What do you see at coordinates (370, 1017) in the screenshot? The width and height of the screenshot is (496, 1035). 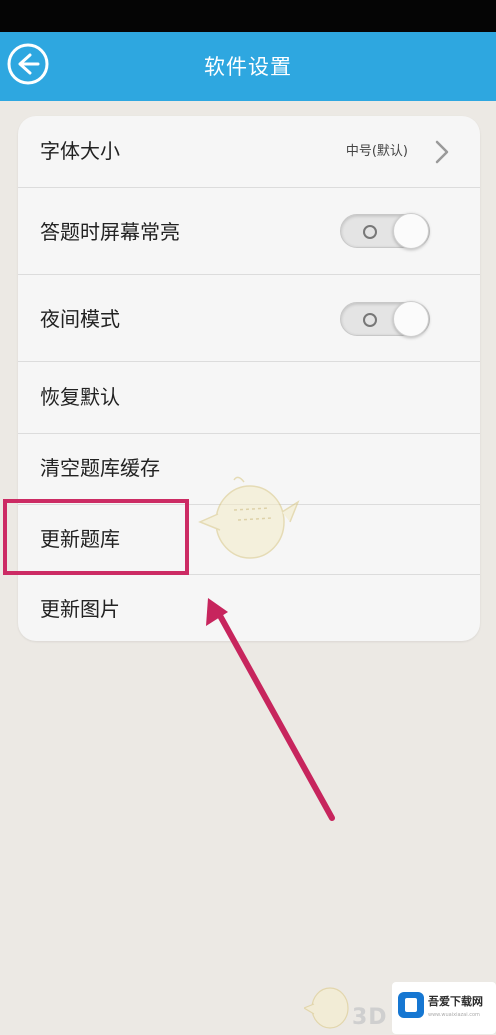 I see `watermark-brand: 3D` at bounding box center [370, 1017].